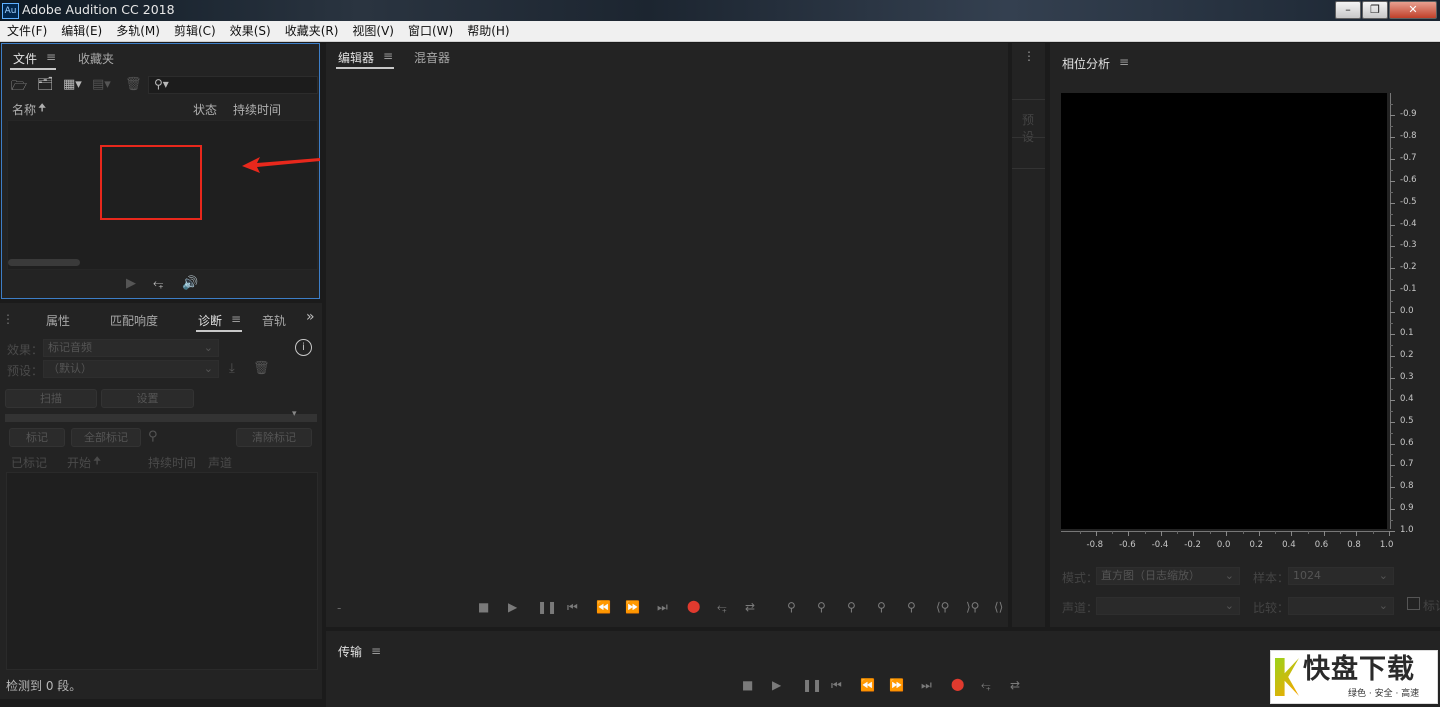 The image size is (1440, 707). Describe the element at coordinates (303, 347) in the screenshot. I see `info-icon: i` at that location.